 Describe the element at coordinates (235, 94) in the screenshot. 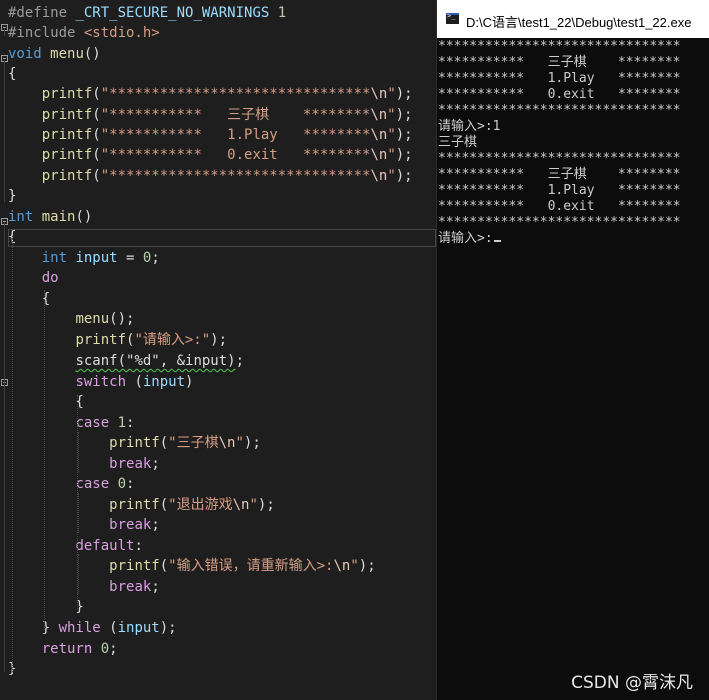

I see `code-token: "*******************************` at that location.